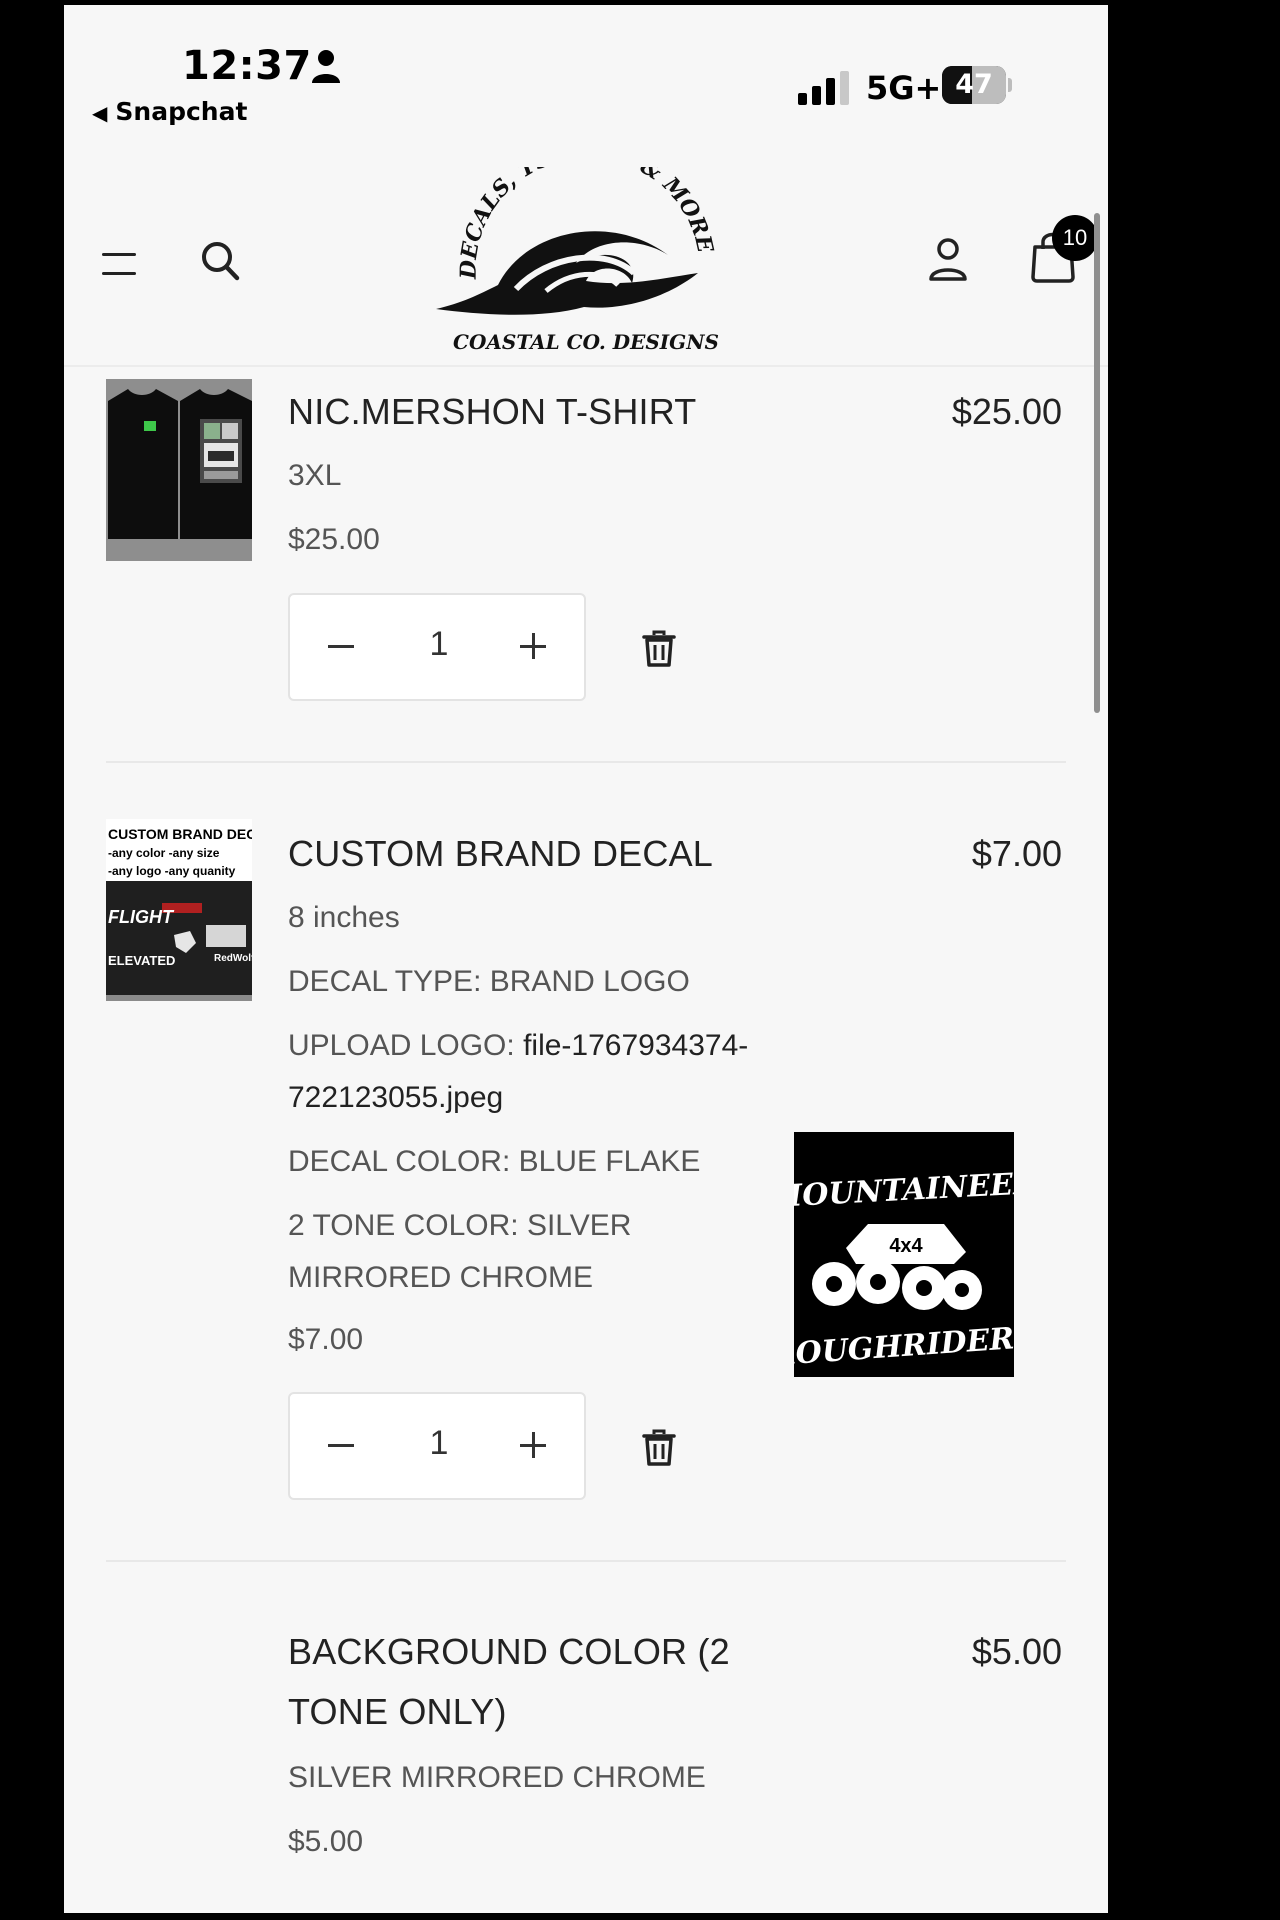 The height and width of the screenshot is (1920, 1280). I want to click on item-thumbnail, so click(179, 470).